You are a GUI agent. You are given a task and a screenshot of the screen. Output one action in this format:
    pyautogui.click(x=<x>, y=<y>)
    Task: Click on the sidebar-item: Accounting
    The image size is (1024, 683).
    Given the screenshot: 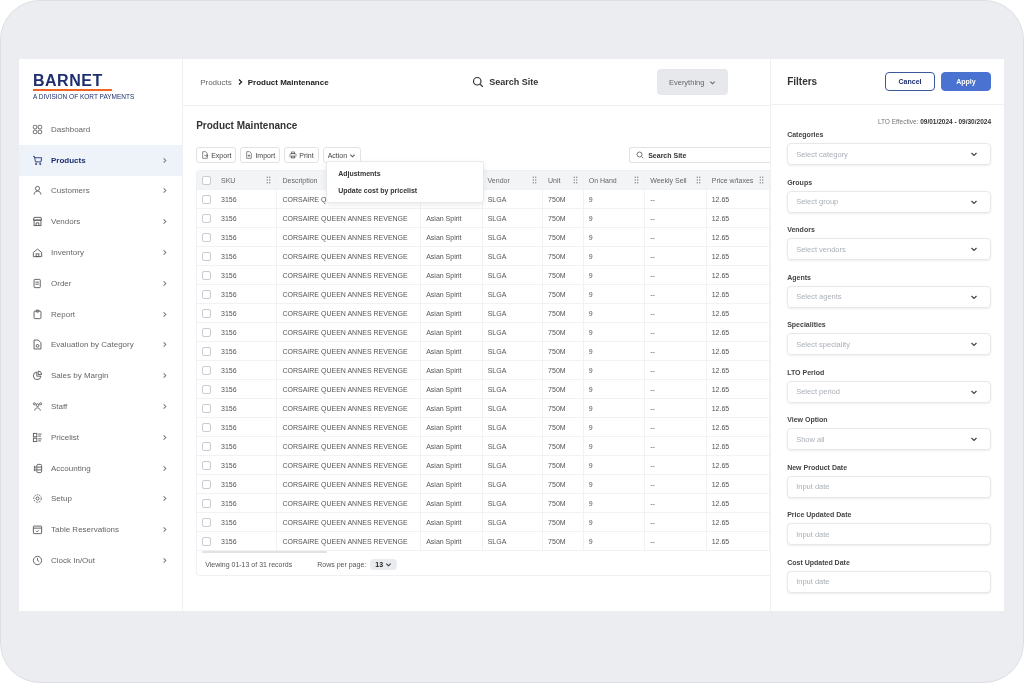 What is the action you would take?
    pyautogui.click(x=101, y=468)
    